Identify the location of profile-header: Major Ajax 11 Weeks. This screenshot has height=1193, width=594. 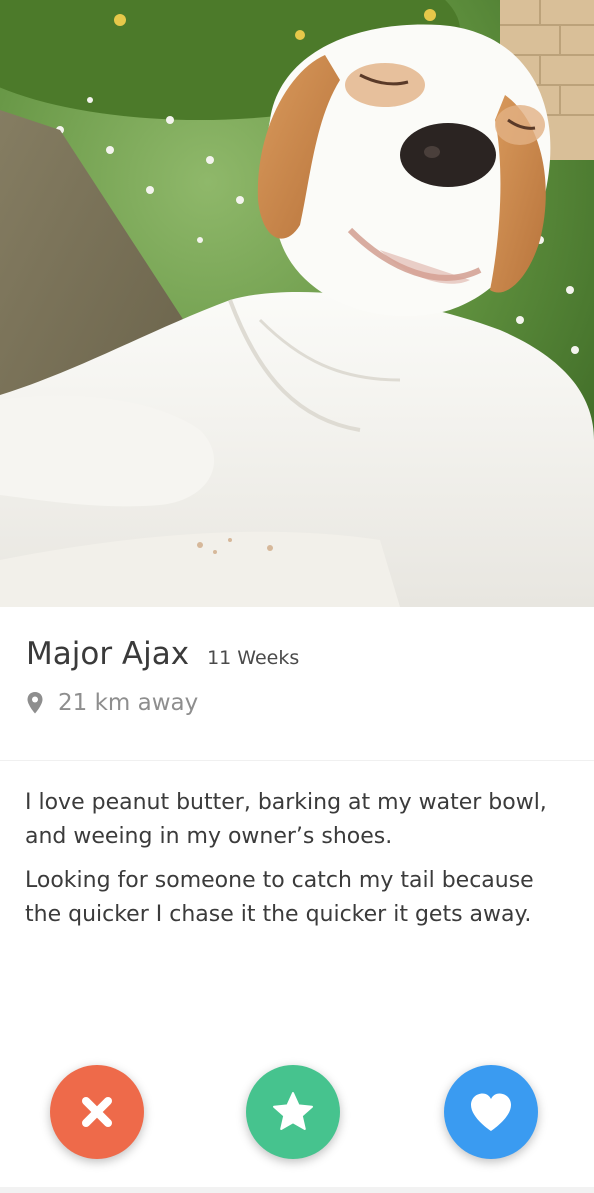
(296, 658).